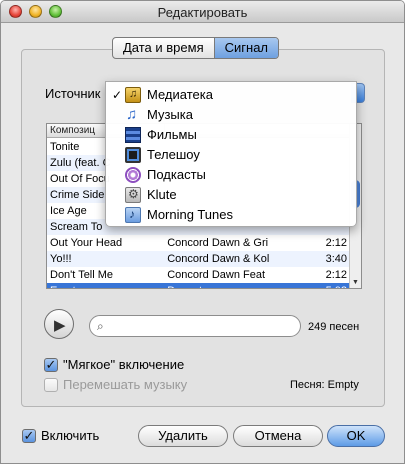 This screenshot has height=464, width=405. What do you see at coordinates (133, 135) in the screenshot?
I see `movies-icon` at bounding box center [133, 135].